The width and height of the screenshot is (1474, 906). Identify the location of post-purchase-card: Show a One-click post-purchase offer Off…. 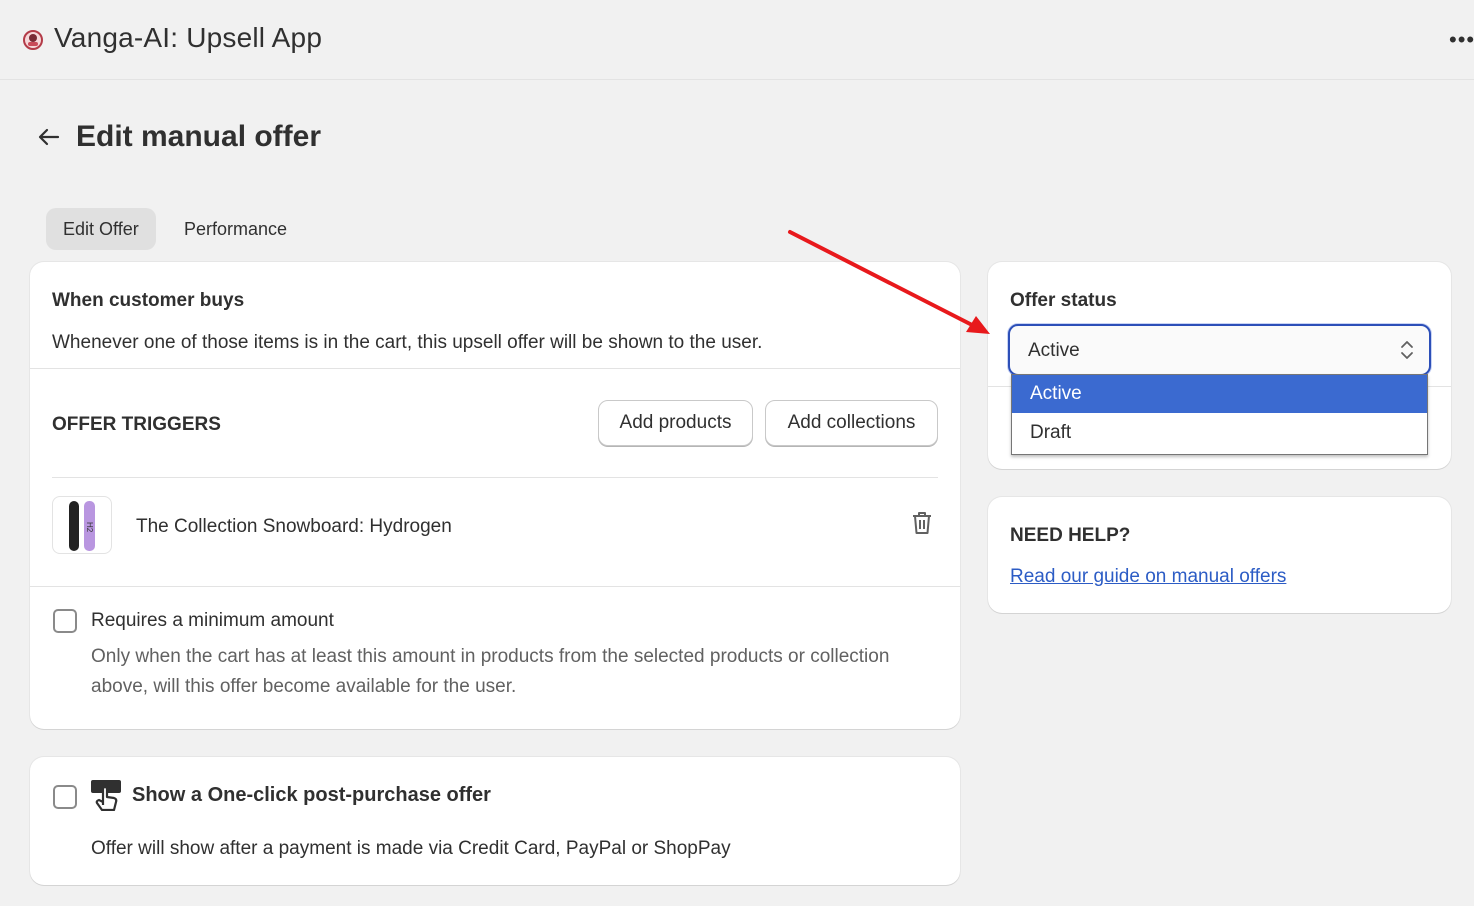
(495, 821).